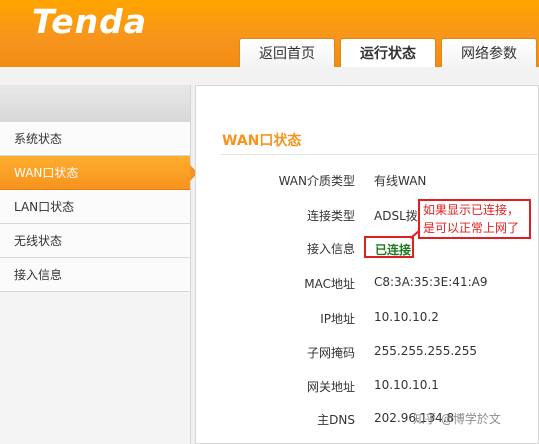 This screenshot has width=539, height=444. I want to click on annotation-callout: 如果显示已连接， 是可以正常上网了, so click(474, 219).